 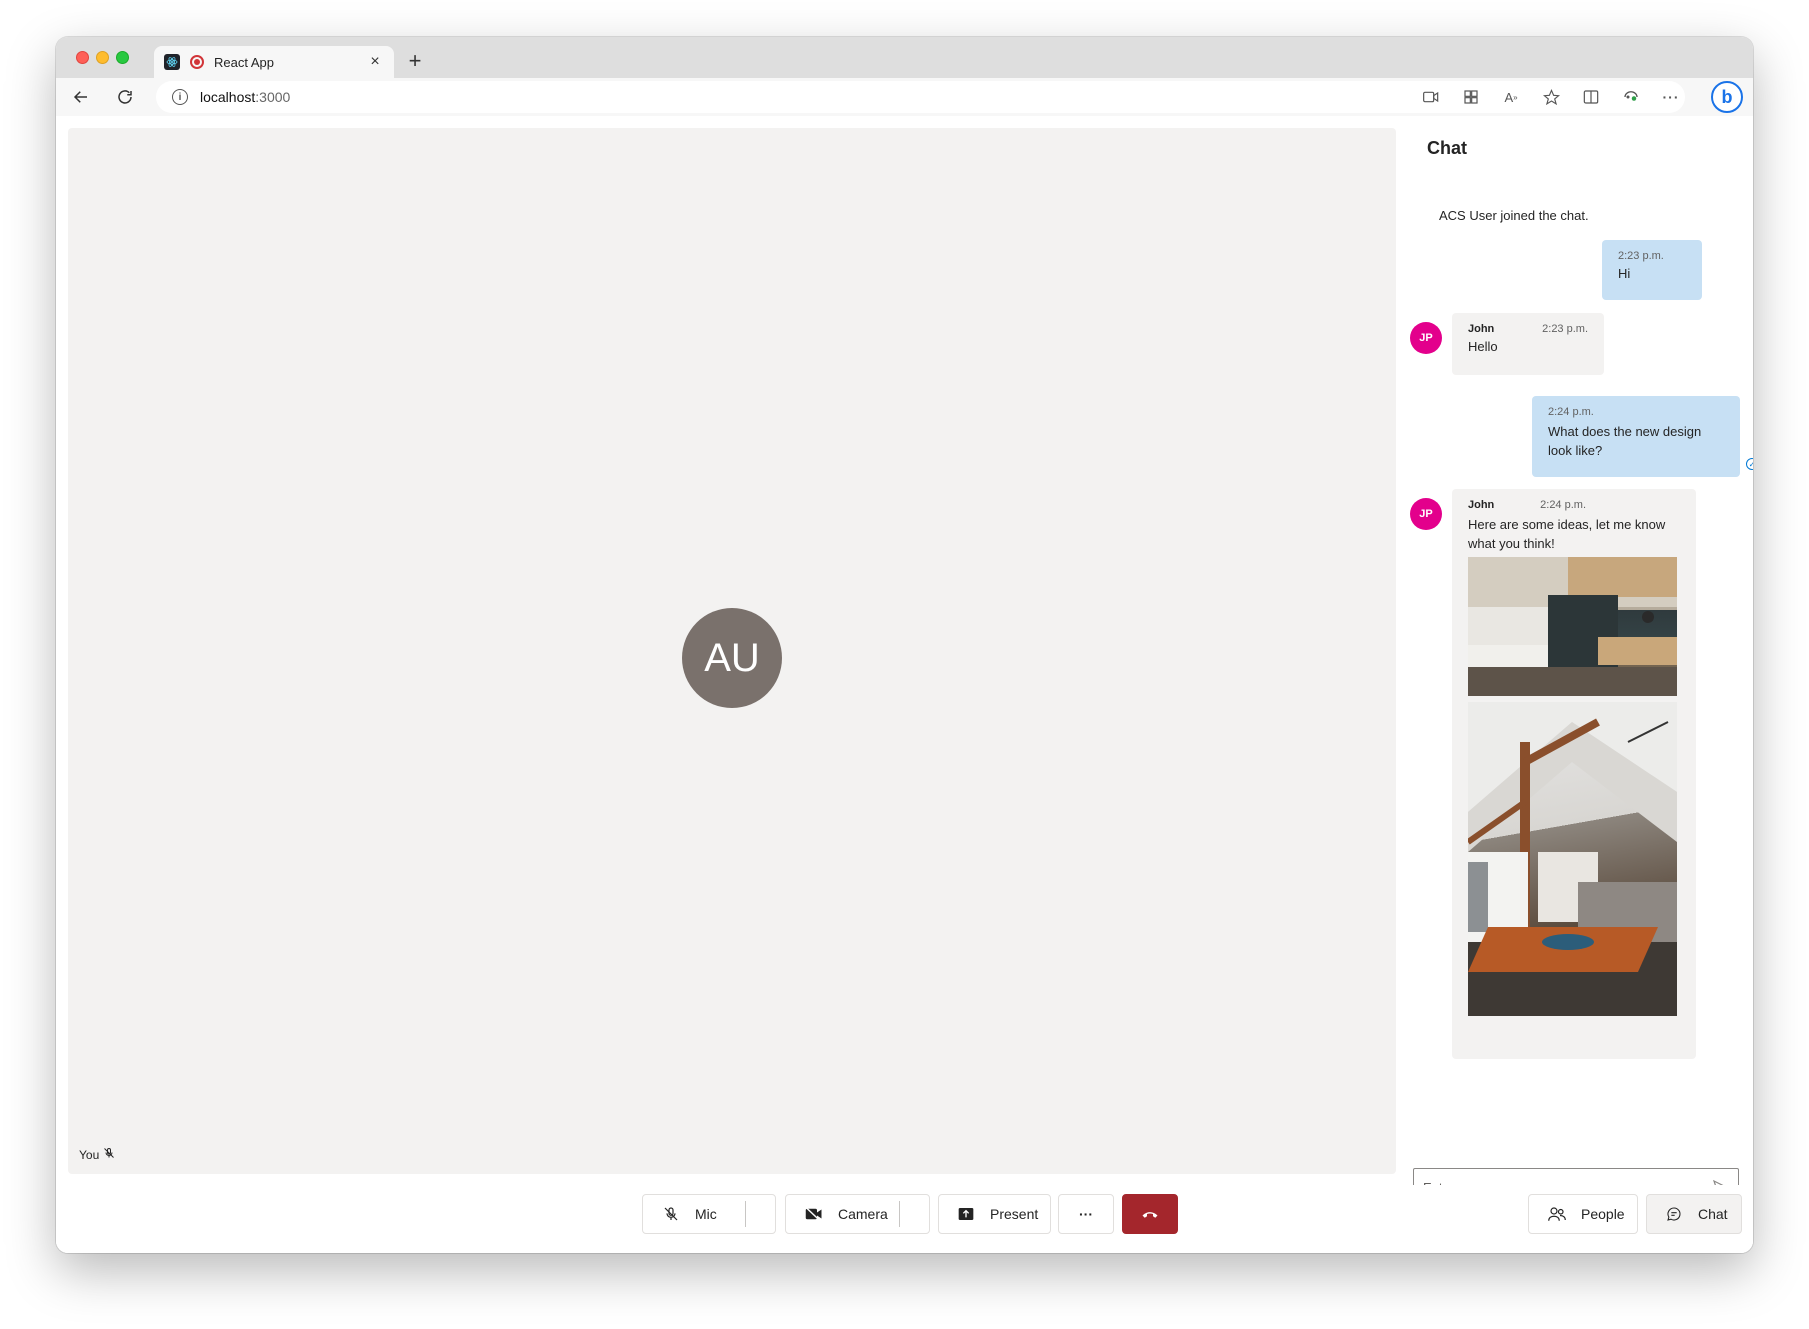 I want to click on participant-avatar: AU, so click(x=732, y=658).